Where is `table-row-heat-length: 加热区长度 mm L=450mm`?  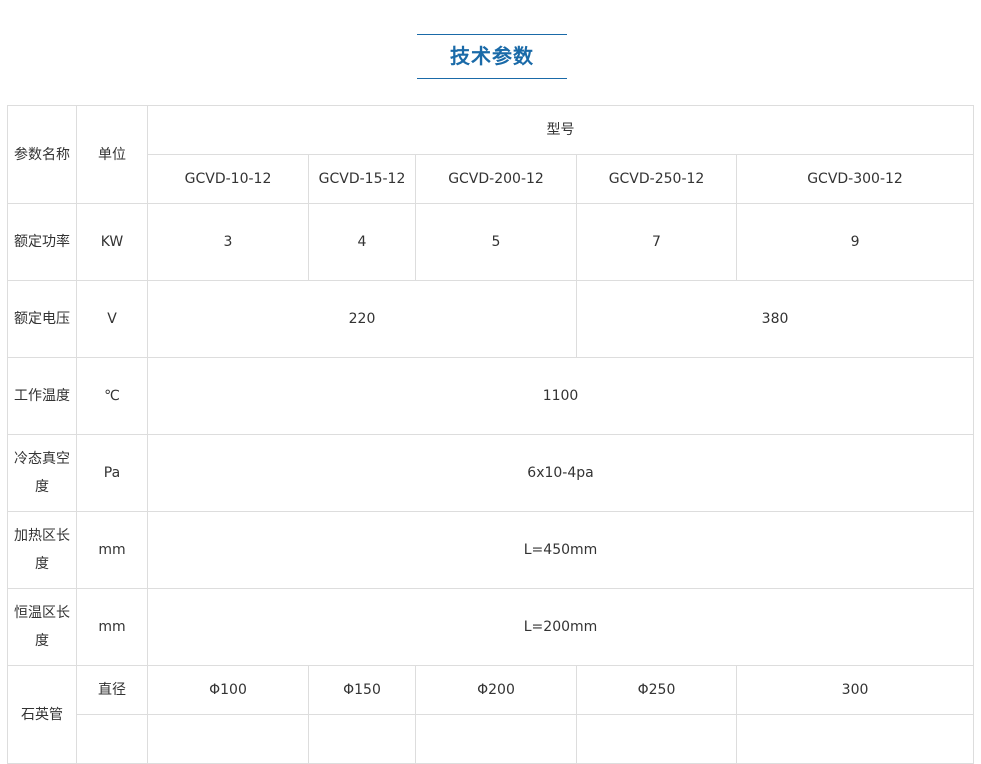 table-row-heat-length: 加热区长度 mm L=450mm is located at coordinates (491, 550).